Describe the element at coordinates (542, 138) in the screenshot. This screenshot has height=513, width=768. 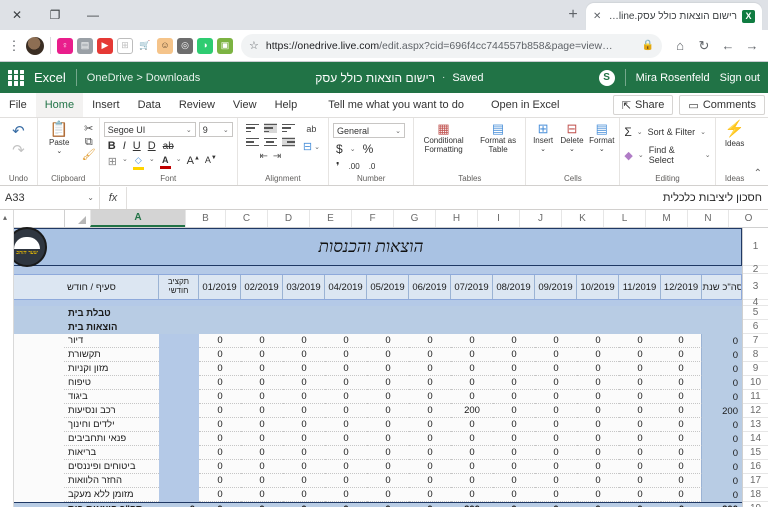
I see `insert-cells-button: ⊞ Insert ⌄` at that location.